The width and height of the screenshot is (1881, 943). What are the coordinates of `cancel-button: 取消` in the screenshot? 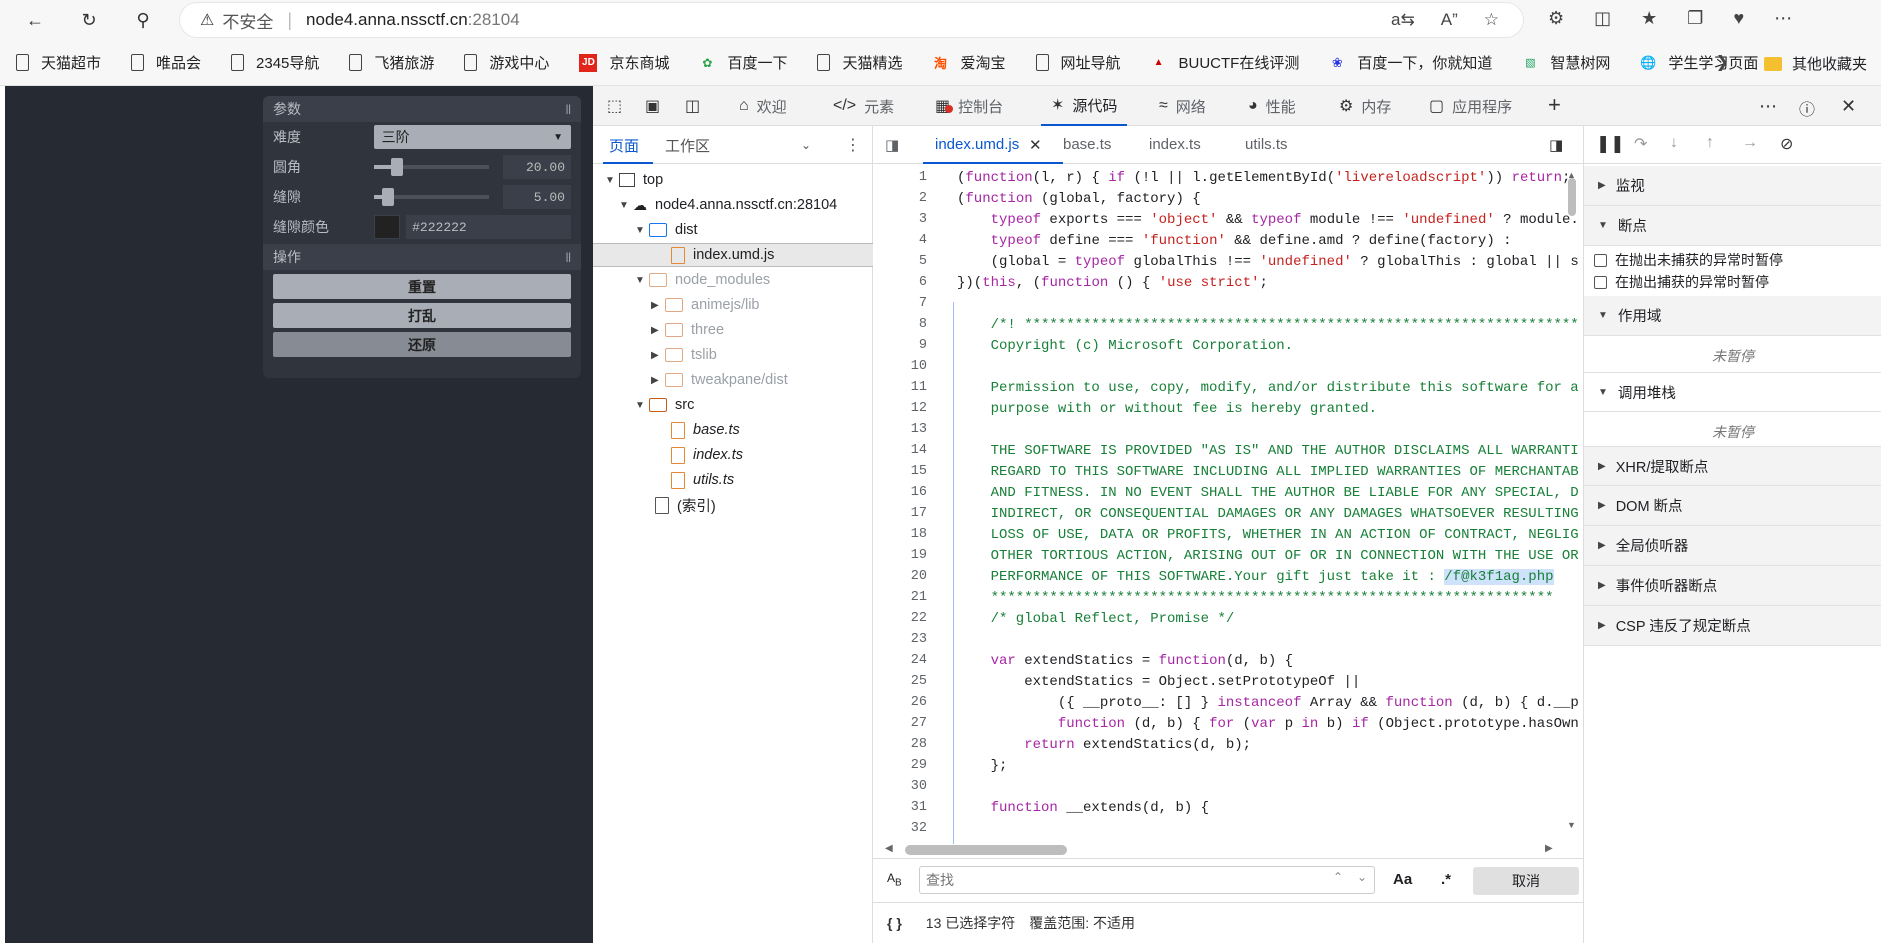 It's located at (1526, 881).